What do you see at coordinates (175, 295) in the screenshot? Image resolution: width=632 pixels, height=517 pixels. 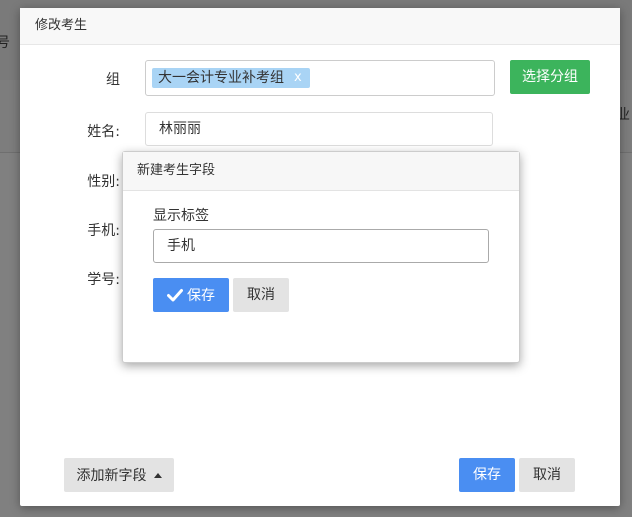 I see `check-icon` at bounding box center [175, 295].